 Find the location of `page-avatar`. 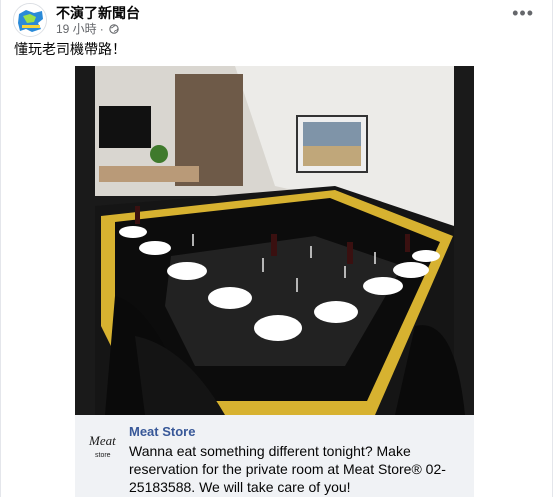

page-avatar is located at coordinates (30, 20).